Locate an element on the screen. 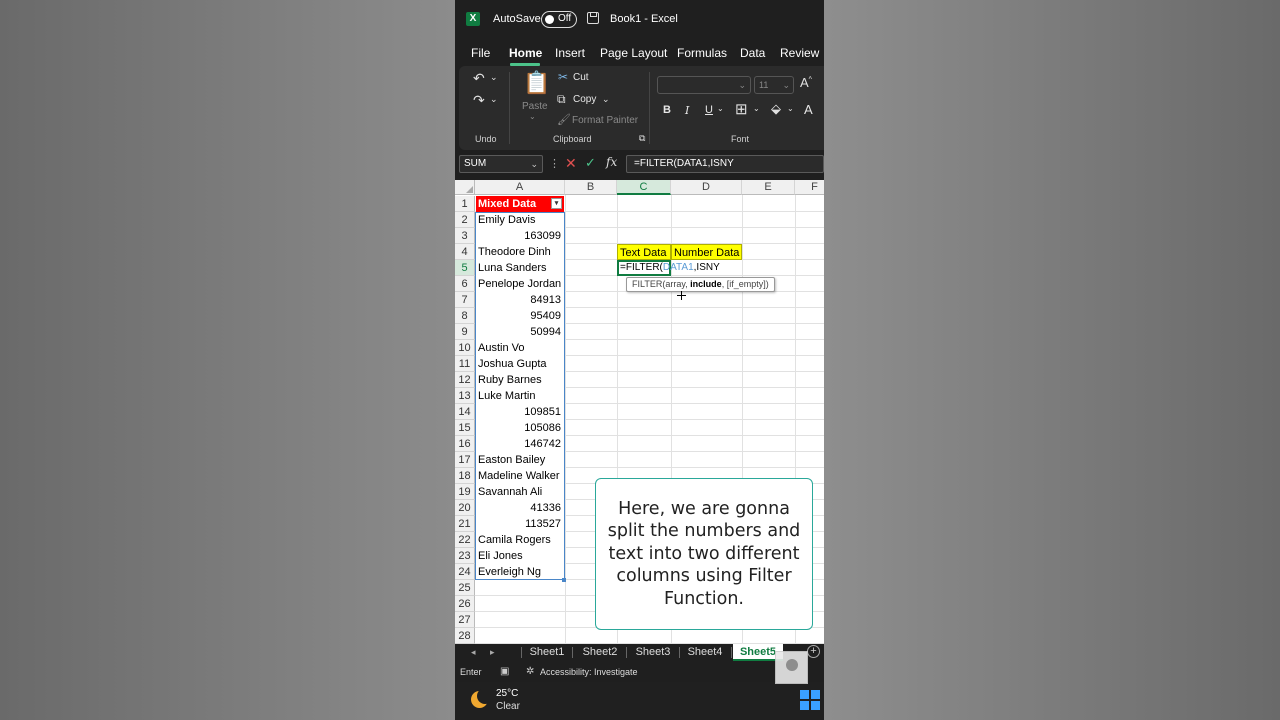 This screenshot has height=720, width=1280. formula-input: =FILTER(DATA1,ISNY is located at coordinates (725, 164).